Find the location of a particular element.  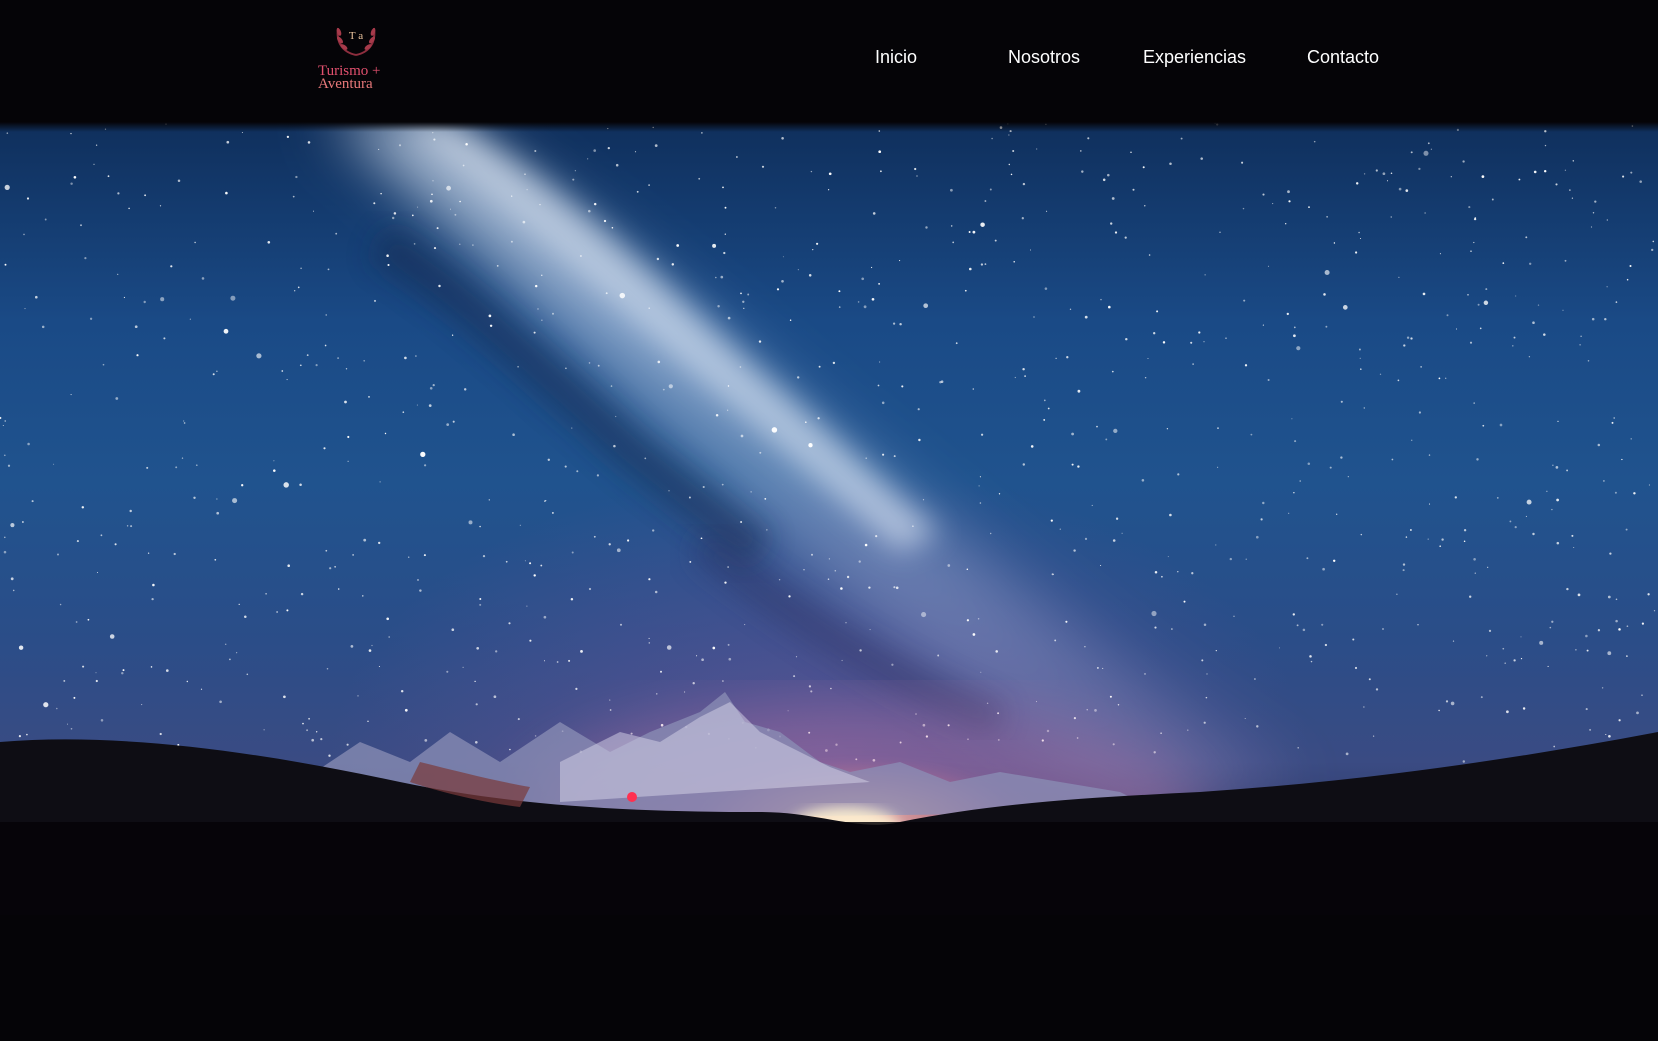

logo-monogram: T a is located at coordinates (356, 36).